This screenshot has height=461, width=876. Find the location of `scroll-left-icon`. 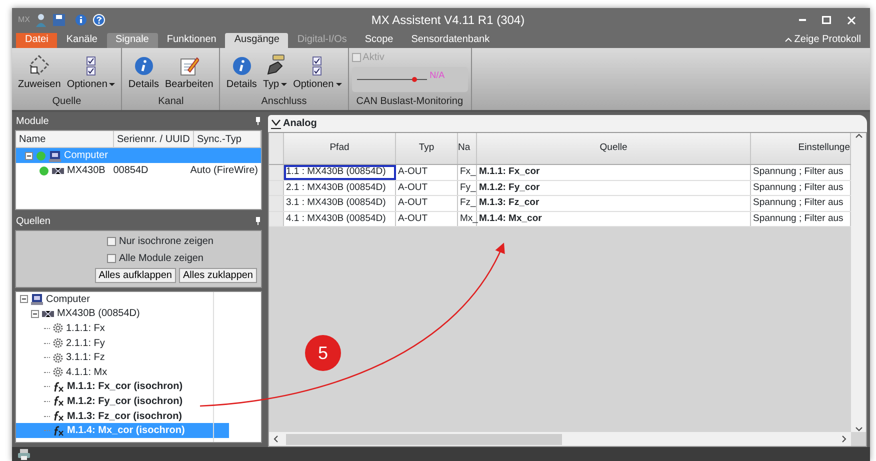

scroll-left-icon is located at coordinates (275, 439).